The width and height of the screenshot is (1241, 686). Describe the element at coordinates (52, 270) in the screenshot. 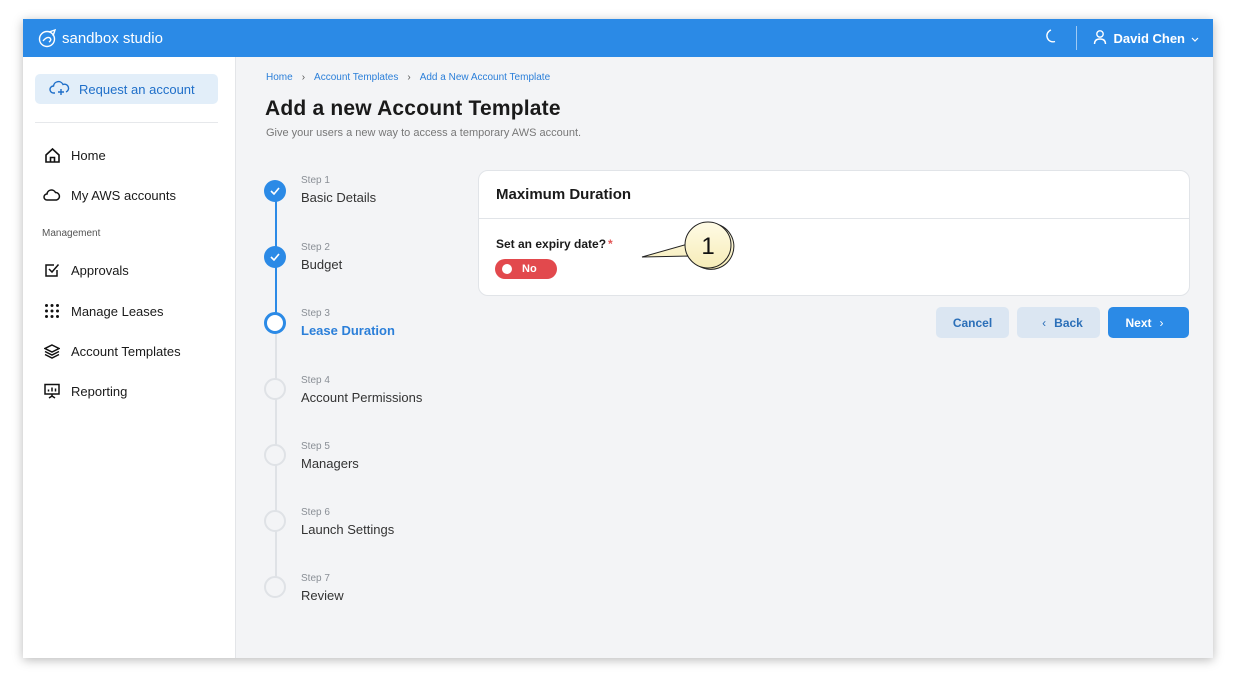

I see `checkbox-icon` at that location.